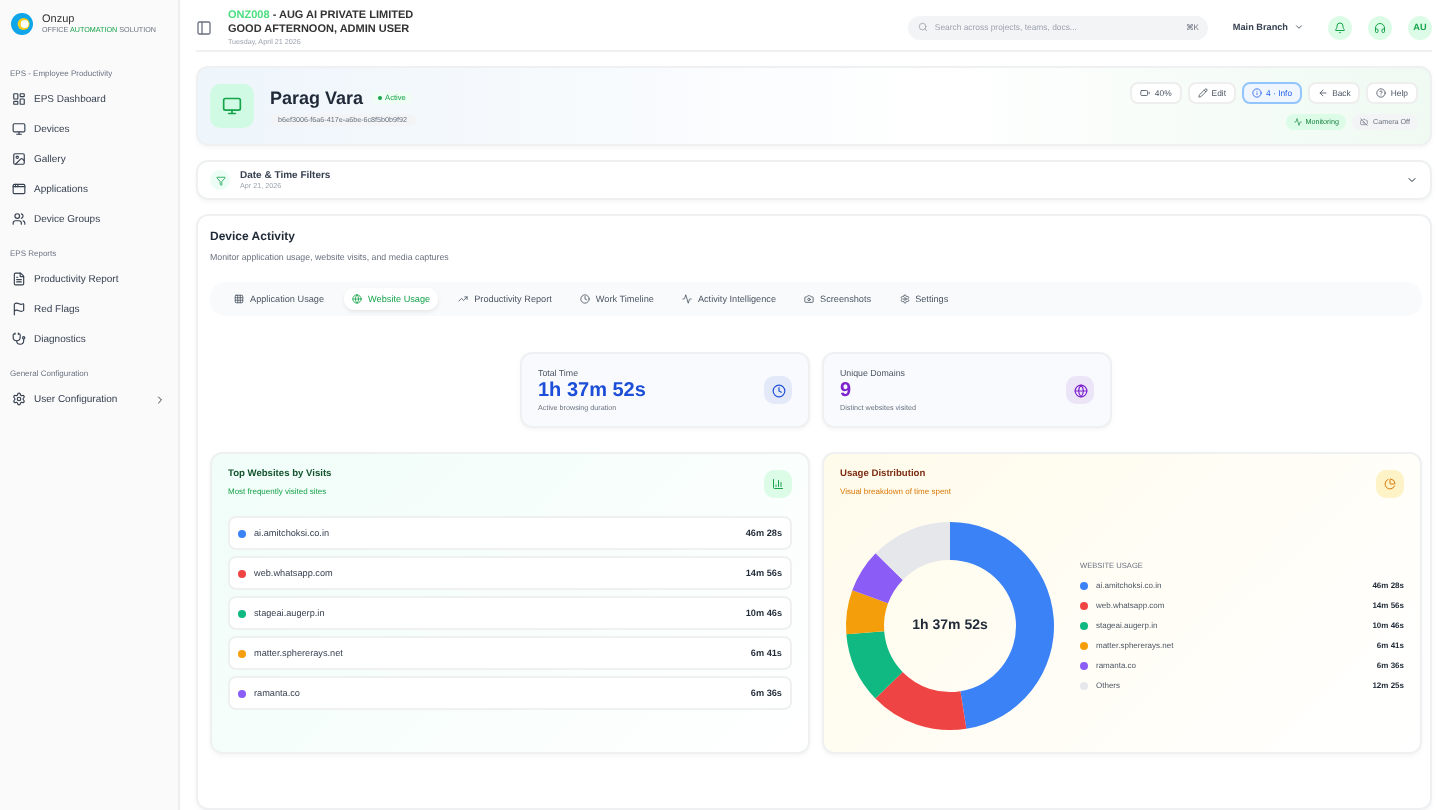 The width and height of the screenshot is (1440, 810). What do you see at coordinates (923, 27) in the screenshot?
I see `search-icon` at bounding box center [923, 27].